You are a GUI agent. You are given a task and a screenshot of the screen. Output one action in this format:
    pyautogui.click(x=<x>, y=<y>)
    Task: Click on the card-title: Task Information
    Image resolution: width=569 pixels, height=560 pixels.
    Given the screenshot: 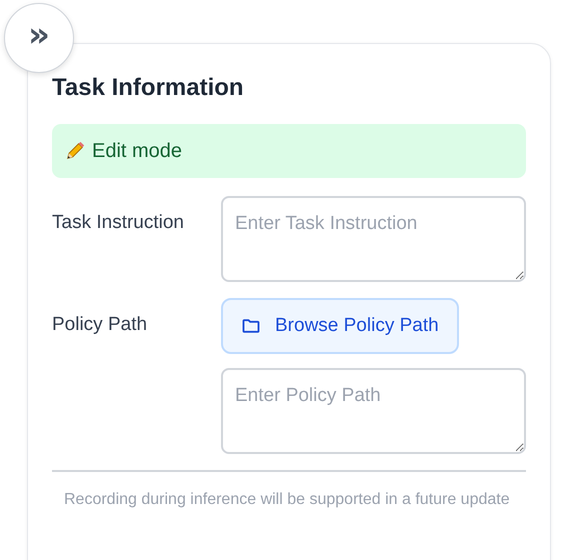 What is the action you would take?
    pyautogui.click(x=148, y=88)
    